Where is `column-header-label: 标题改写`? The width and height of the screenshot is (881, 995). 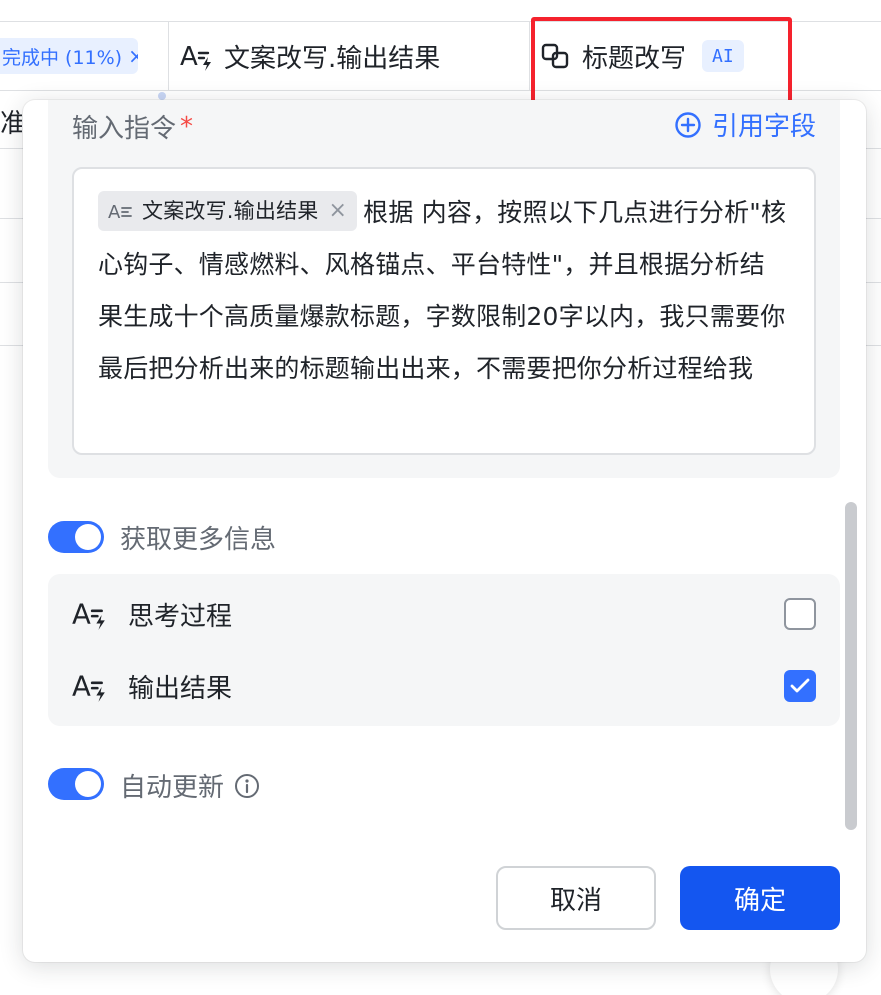 column-header-label: 标题改写 is located at coordinates (634, 58).